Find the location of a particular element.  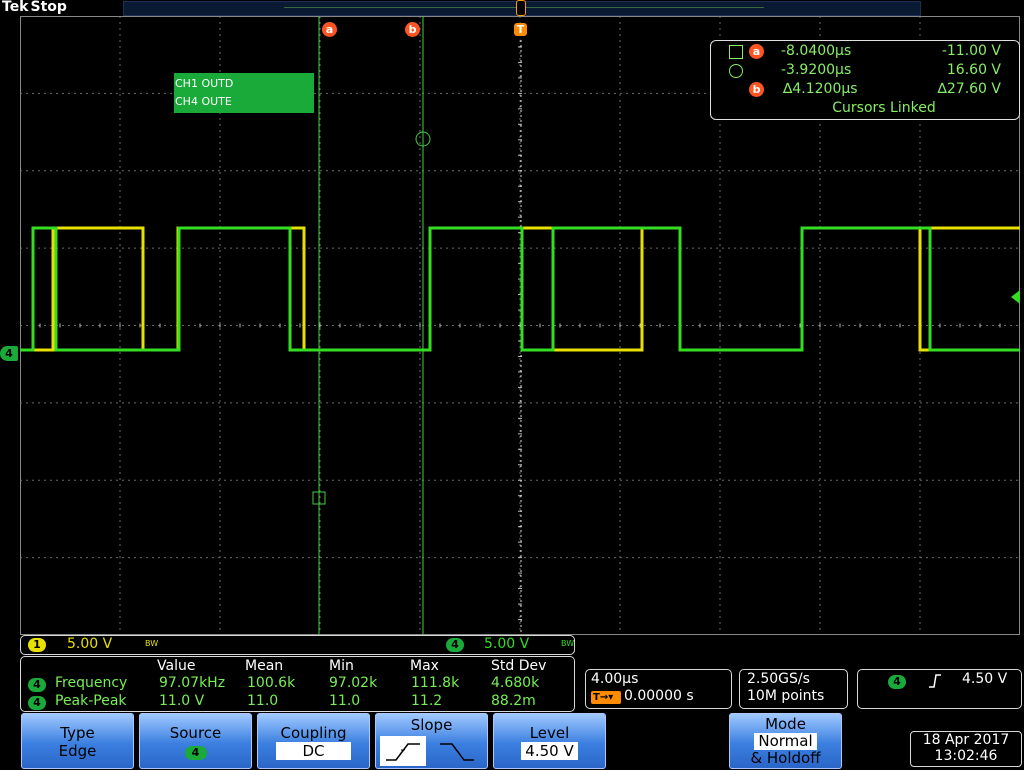

date: 18 Apr 2017 is located at coordinates (966, 740).